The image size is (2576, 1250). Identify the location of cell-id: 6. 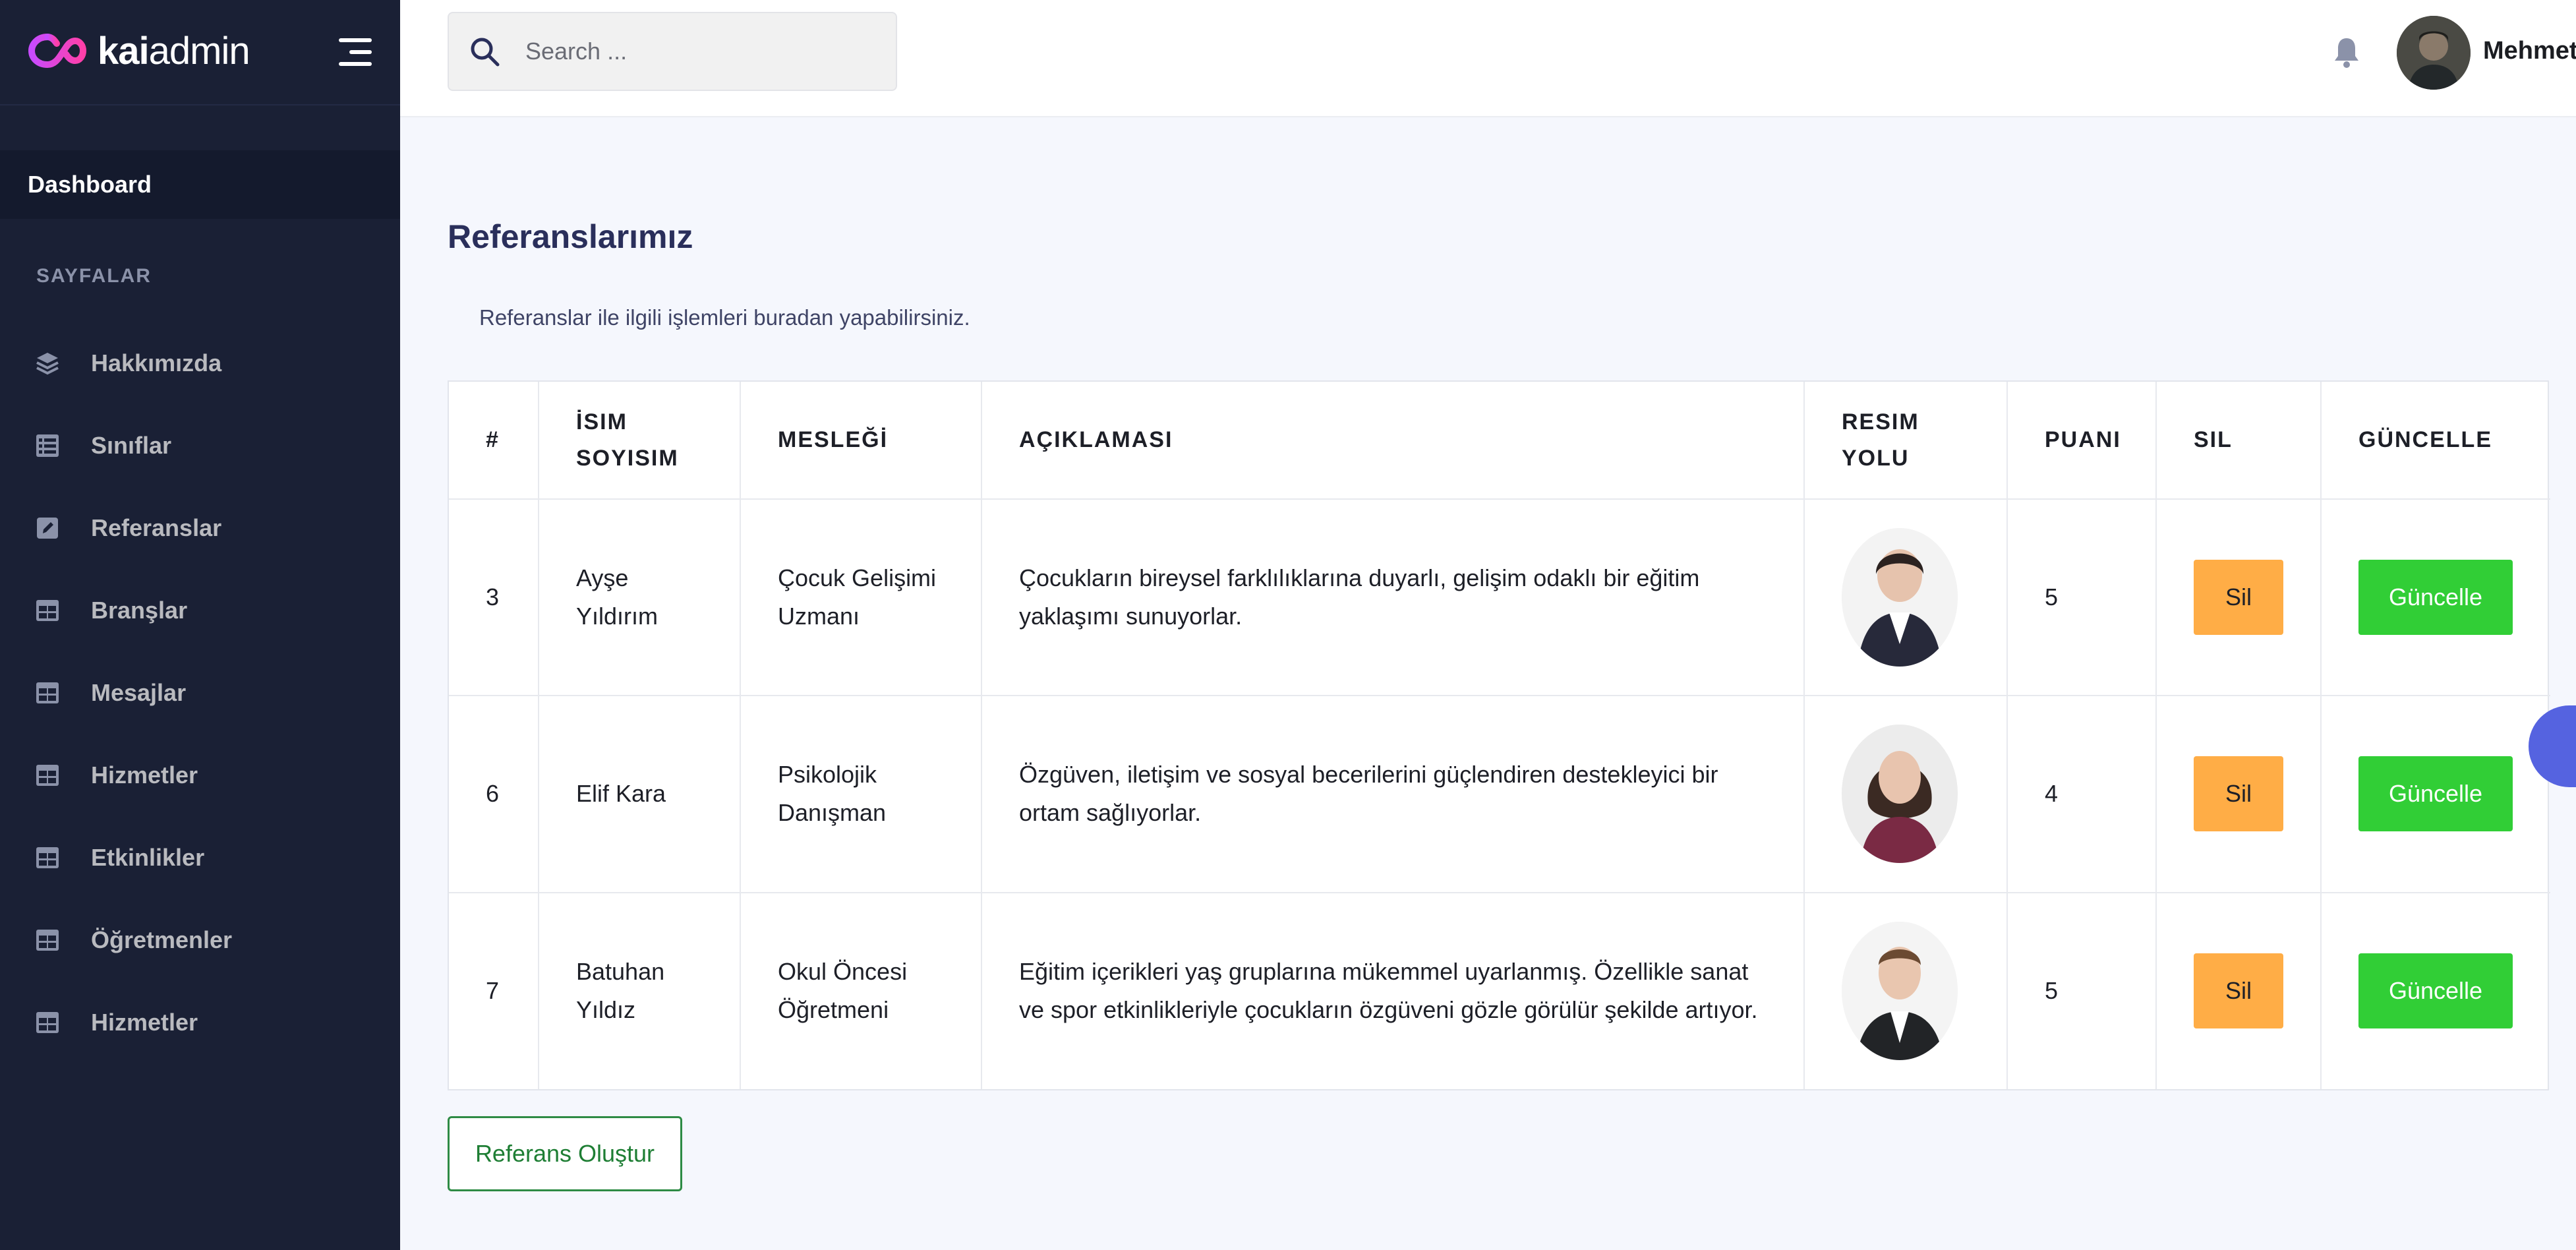
(494, 794).